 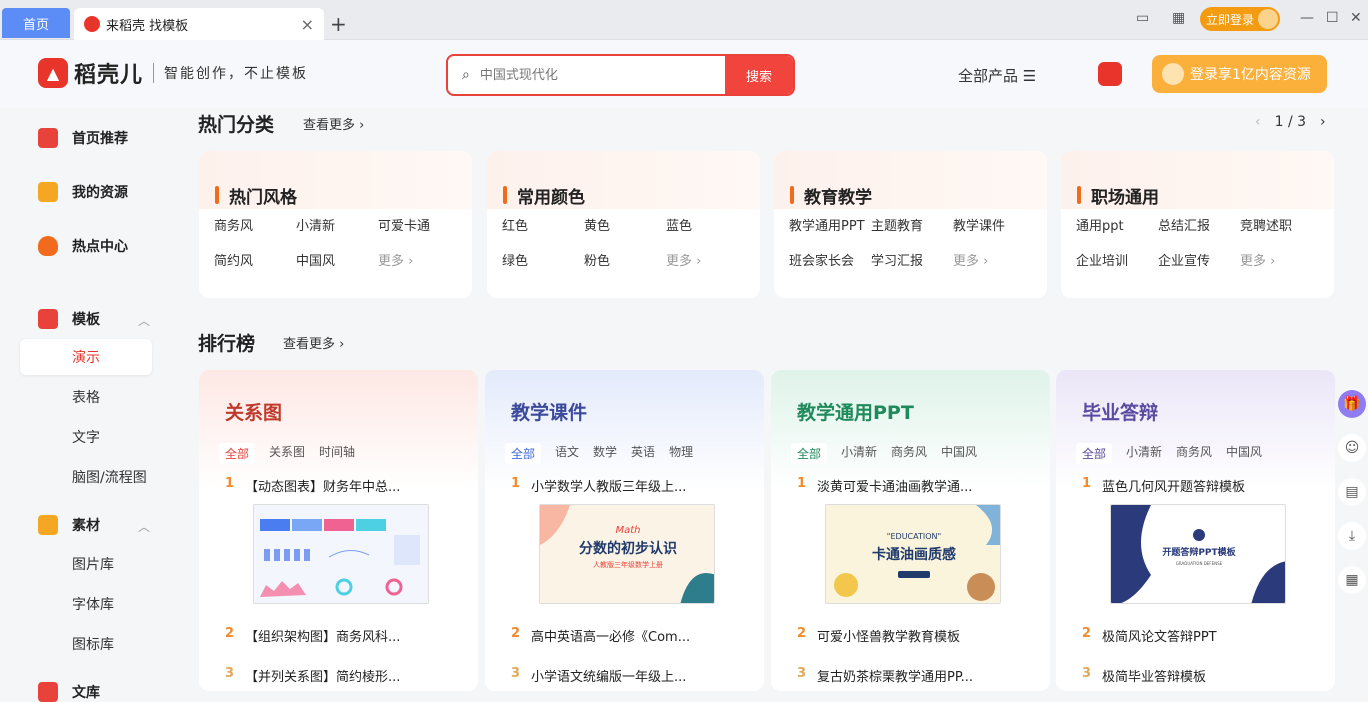 I want to click on ranking-item: 3 极简毕业答辩模板, so click(x=1144, y=675).